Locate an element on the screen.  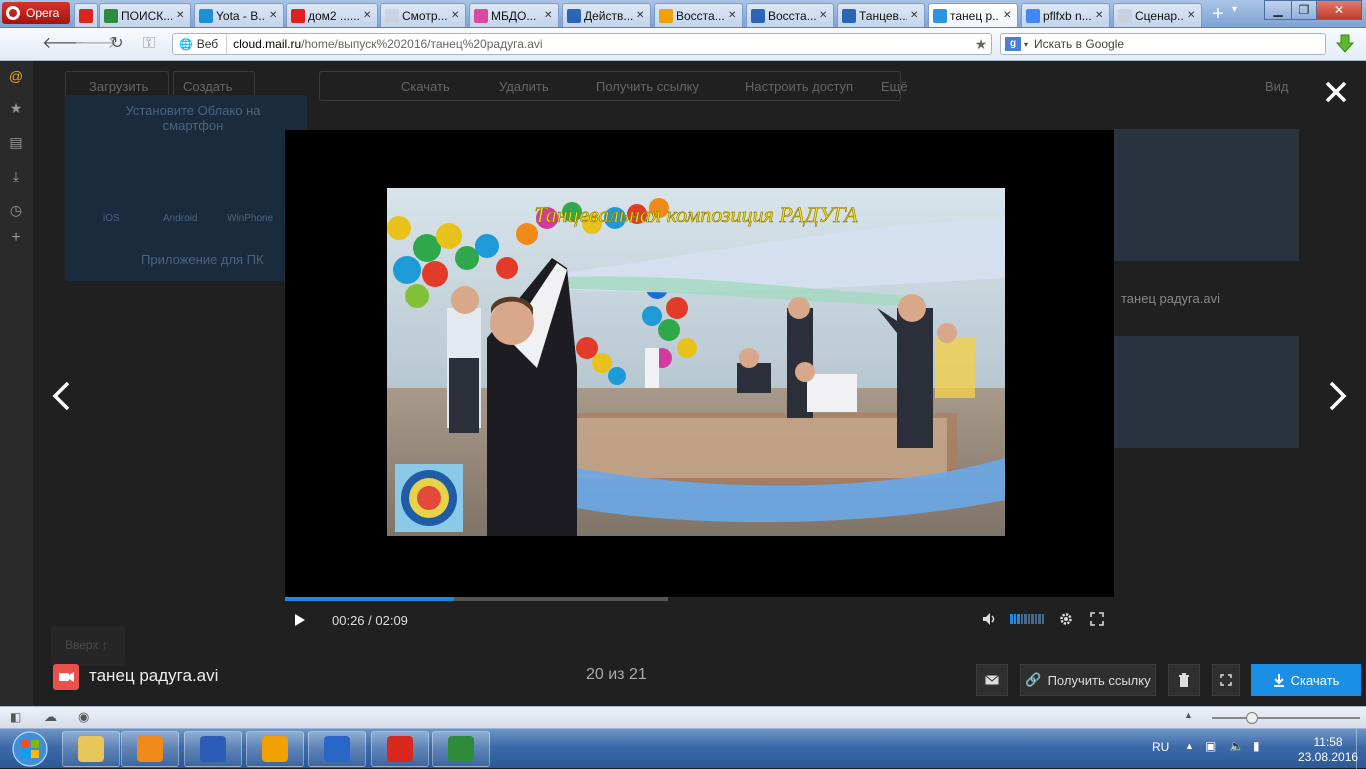
fullscreen-icon is located at coordinates (1097, 619).